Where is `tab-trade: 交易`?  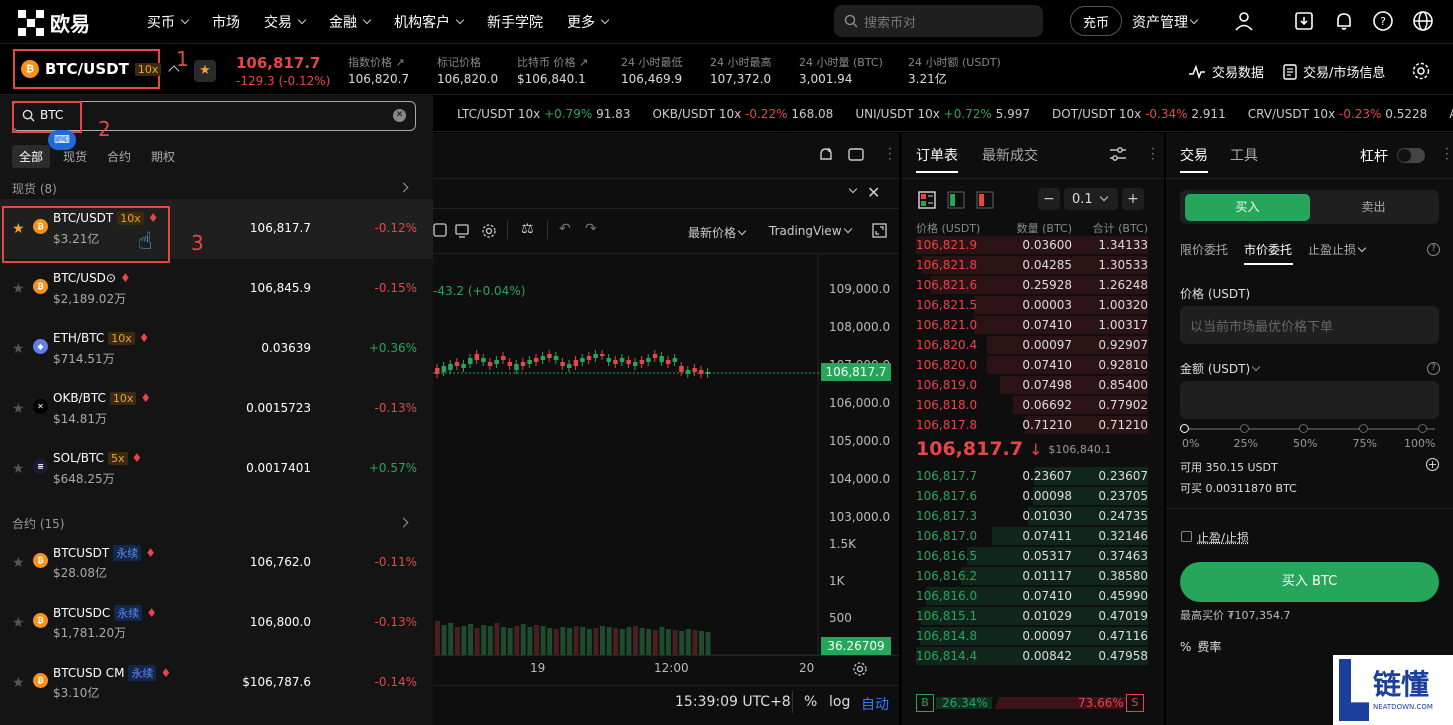
tab-trade: 交易 is located at coordinates (1194, 155).